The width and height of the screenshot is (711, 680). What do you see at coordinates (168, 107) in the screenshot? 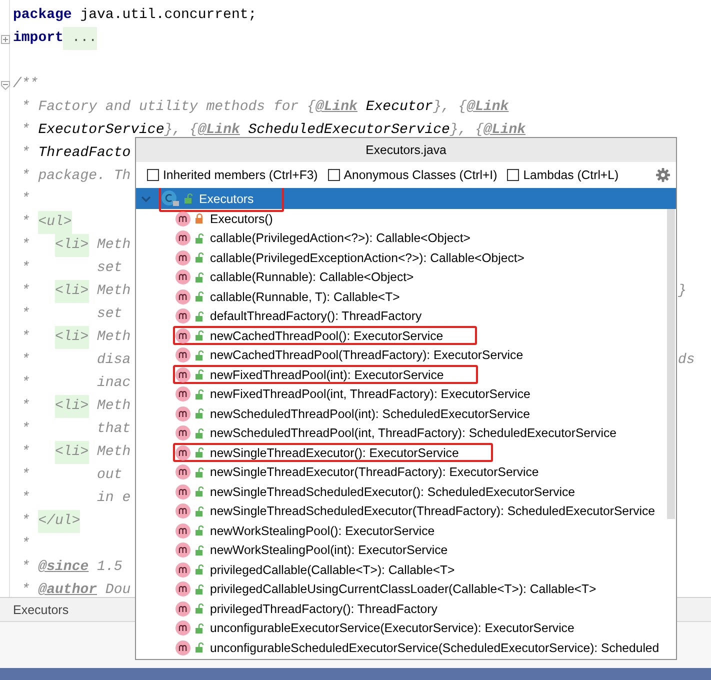
I see `comment-text: * Factory and utility methods for {` at bounding box center [168, 107].